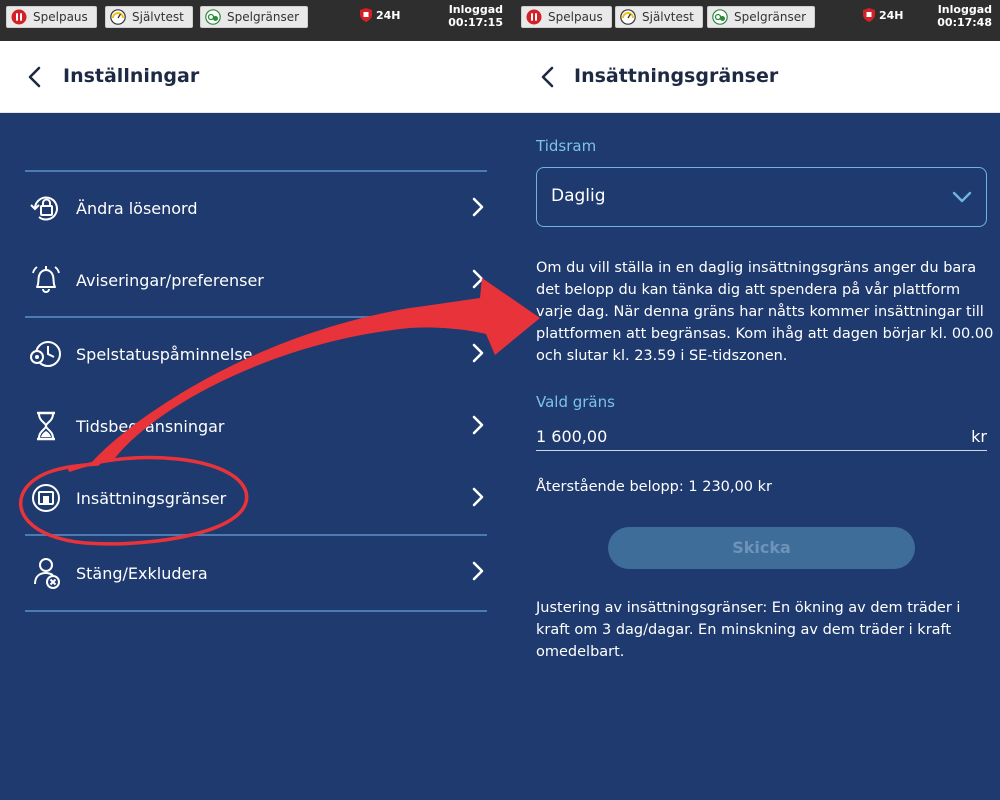  What do you see at coordinates (676, 76) in the screenshot?
I see `page-title: Insättningsgränser` at bounding box center [676, 76].